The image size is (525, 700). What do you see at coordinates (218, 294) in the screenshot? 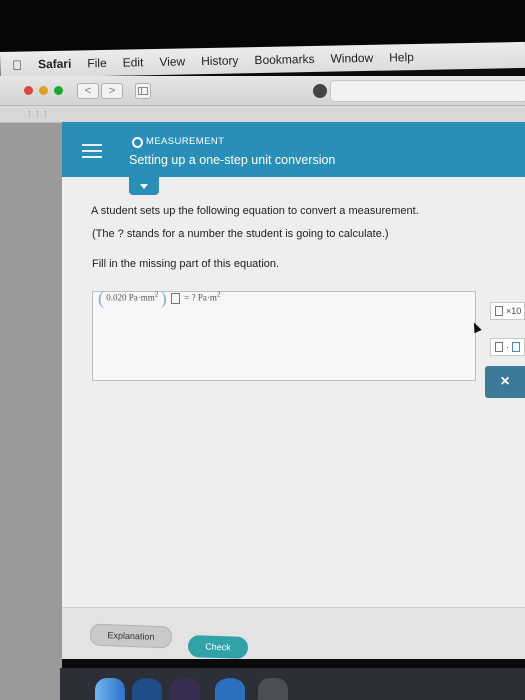
I see `equation-result-exponent: 2` at bounding box center [218, 294].